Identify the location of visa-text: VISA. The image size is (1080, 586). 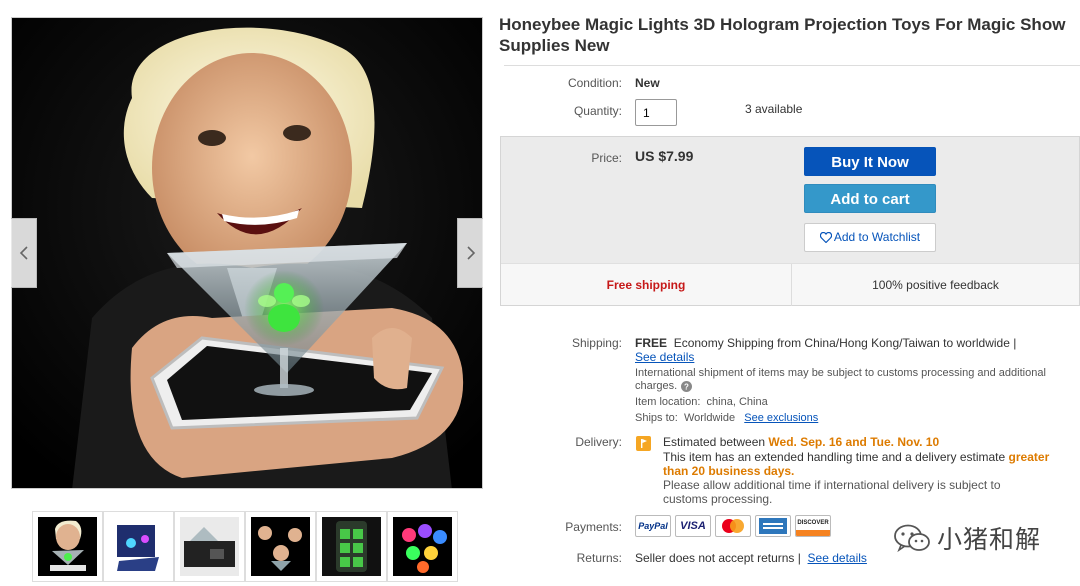
(693, 526).